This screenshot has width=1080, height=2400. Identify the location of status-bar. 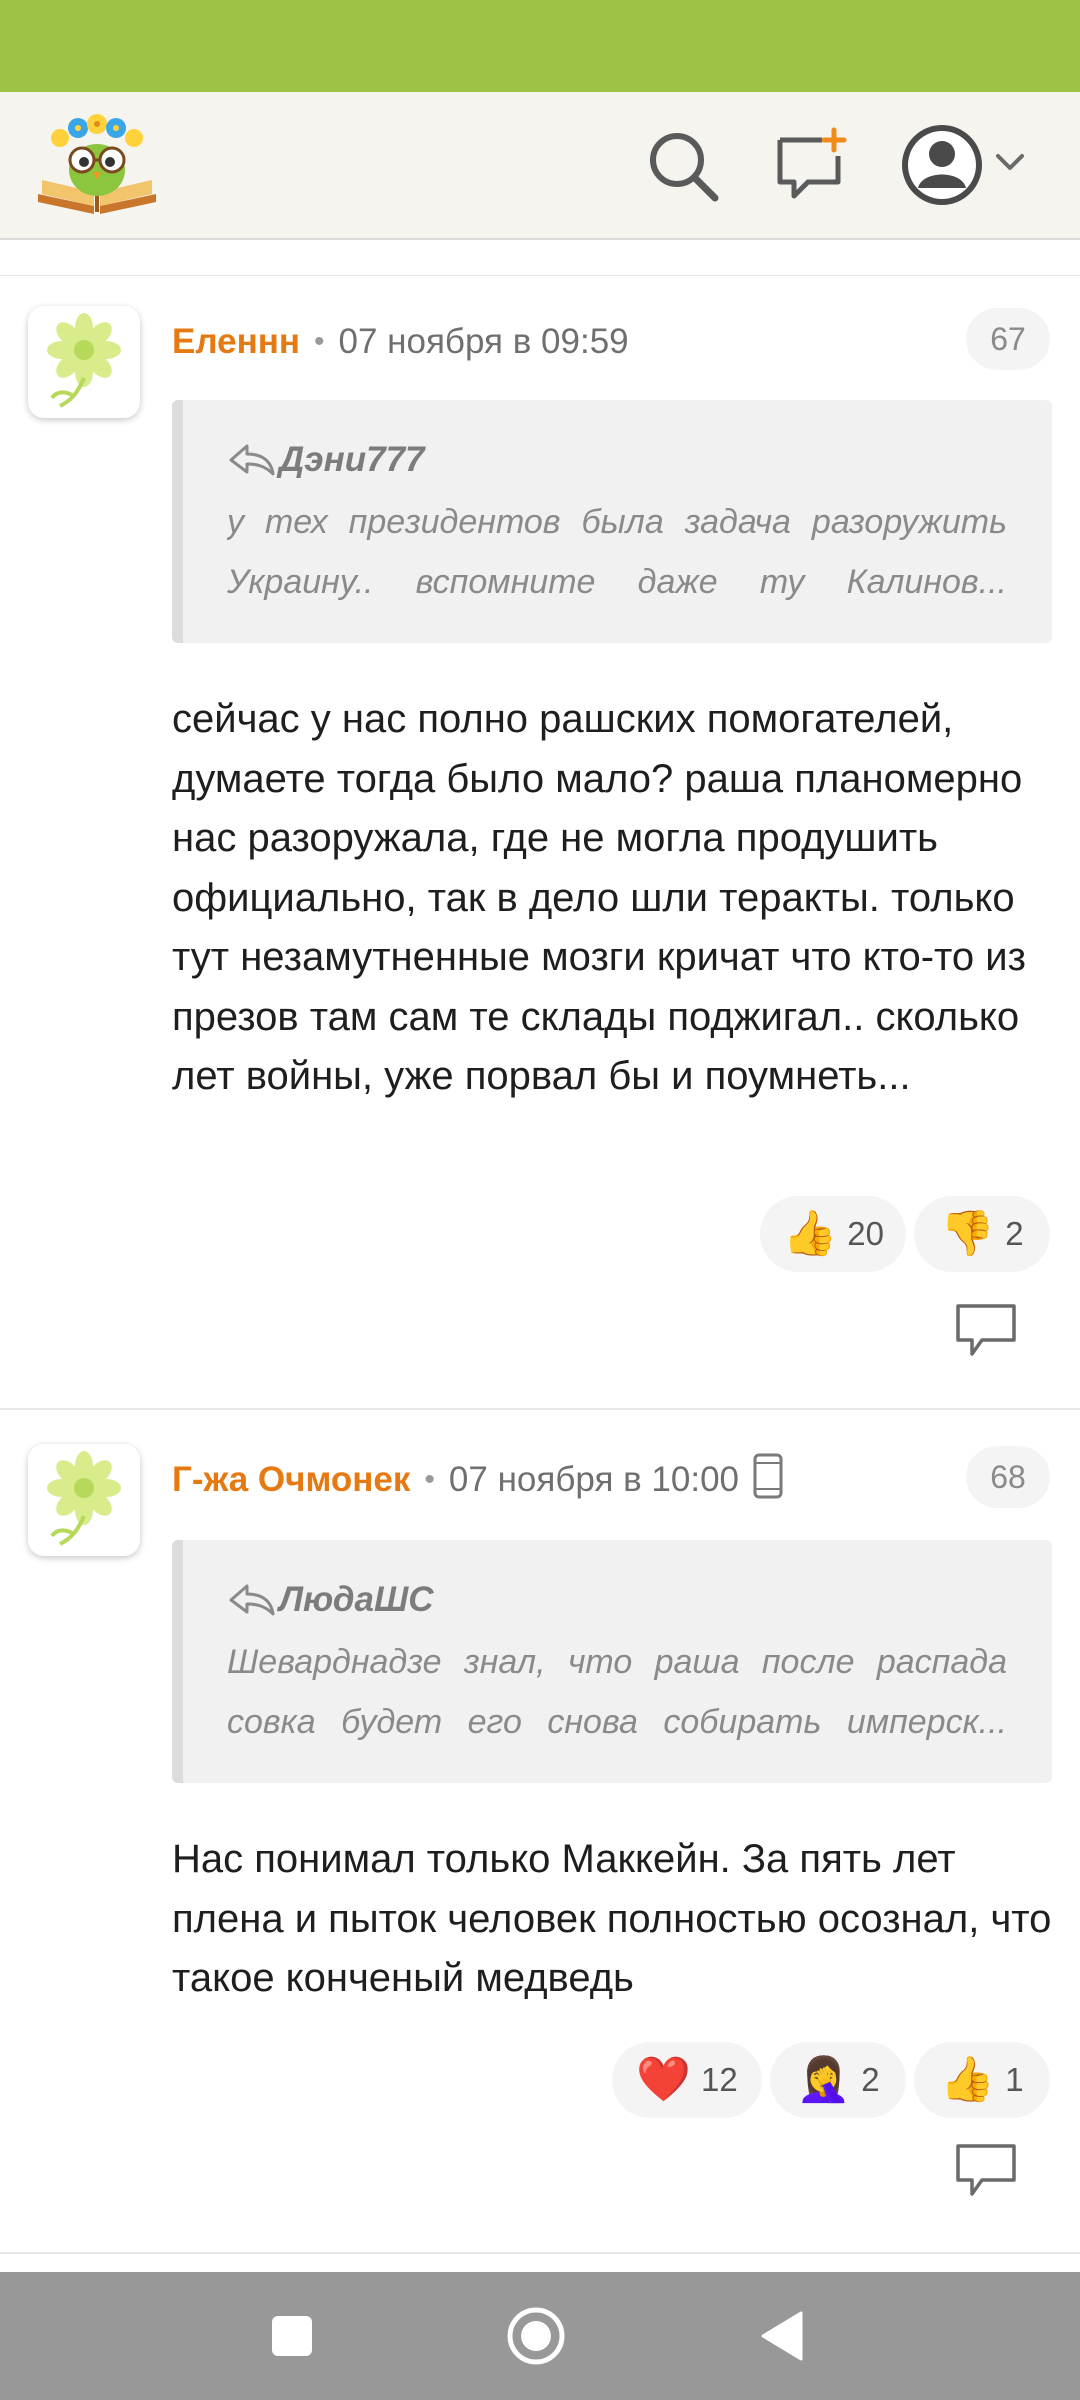
(540, 46).